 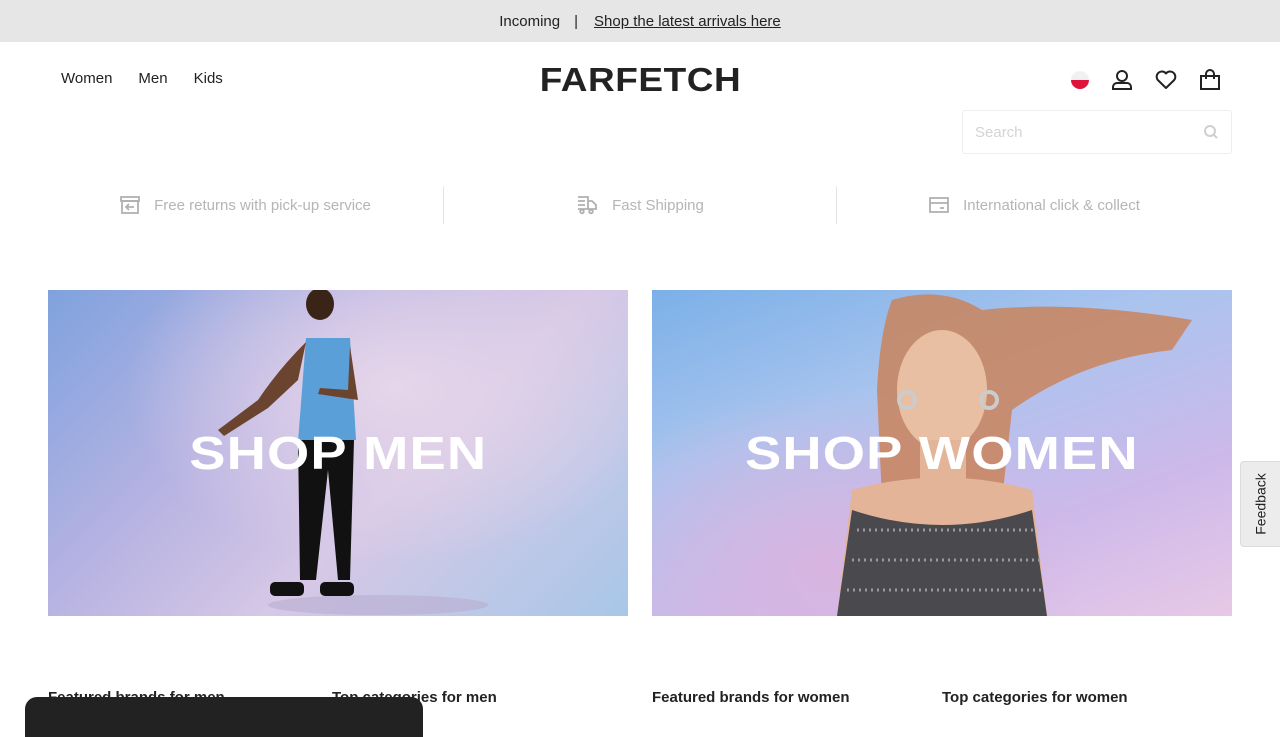 What do you see at coordinates (1051, 205) in the screenshot?
I see `usp-click-collect-label: International click & collect` at bounding box center [1051, 205].